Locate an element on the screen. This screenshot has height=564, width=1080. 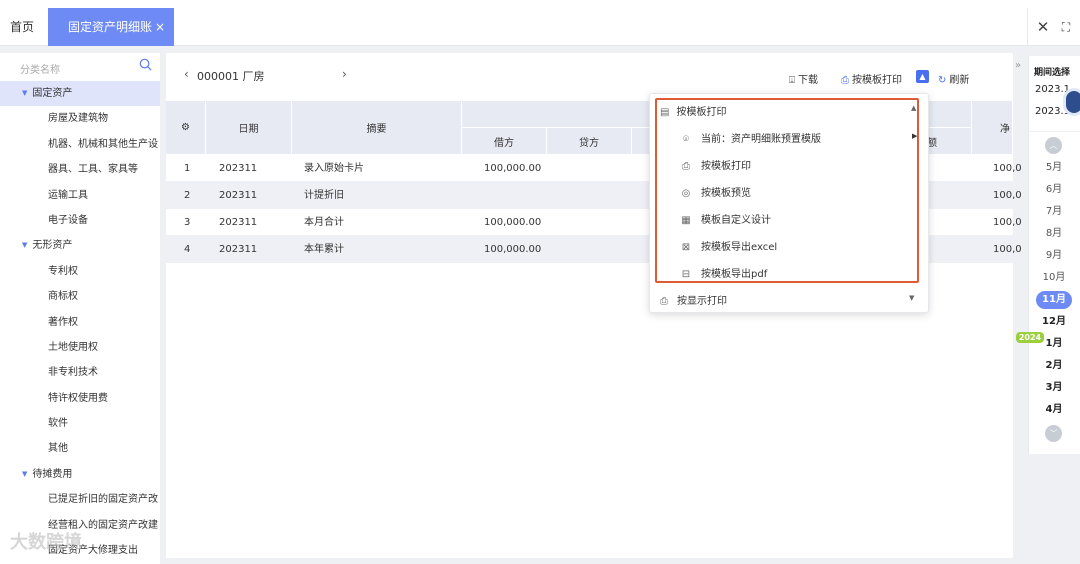
submenu-arrow-icon: ▶ is located at coordinates (915, 136).